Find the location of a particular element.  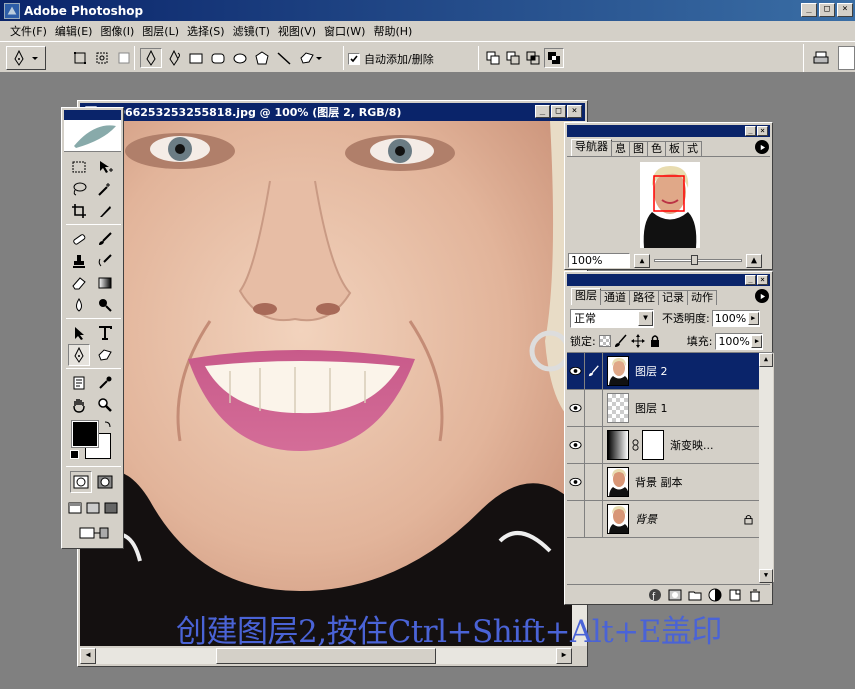

tab-channels: 通道 is located at coordinates (615, 297).